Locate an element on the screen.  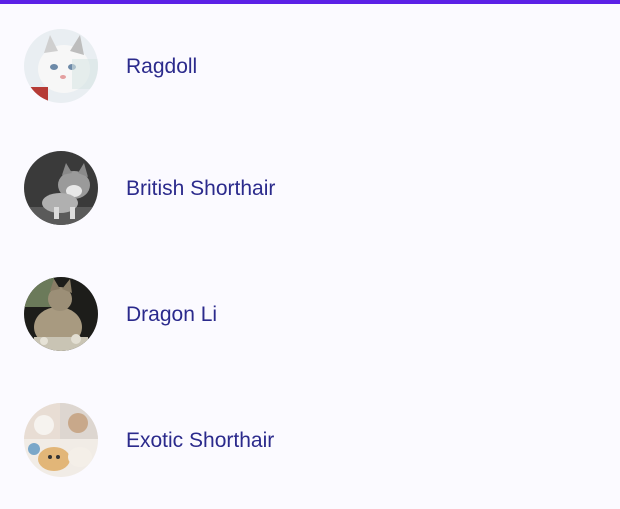
ragdoll-cat-photo-icon is located at coordinates (61, 66).